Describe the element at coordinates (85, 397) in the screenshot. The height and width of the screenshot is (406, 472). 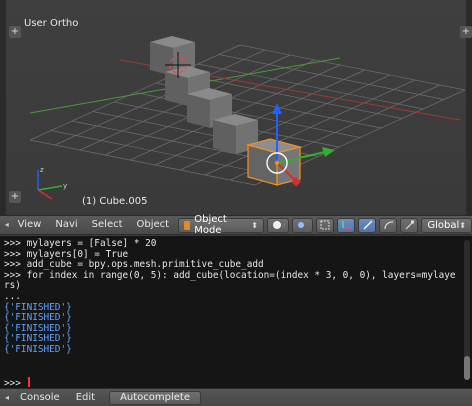
I see `menu-edit: Edit` at that location.